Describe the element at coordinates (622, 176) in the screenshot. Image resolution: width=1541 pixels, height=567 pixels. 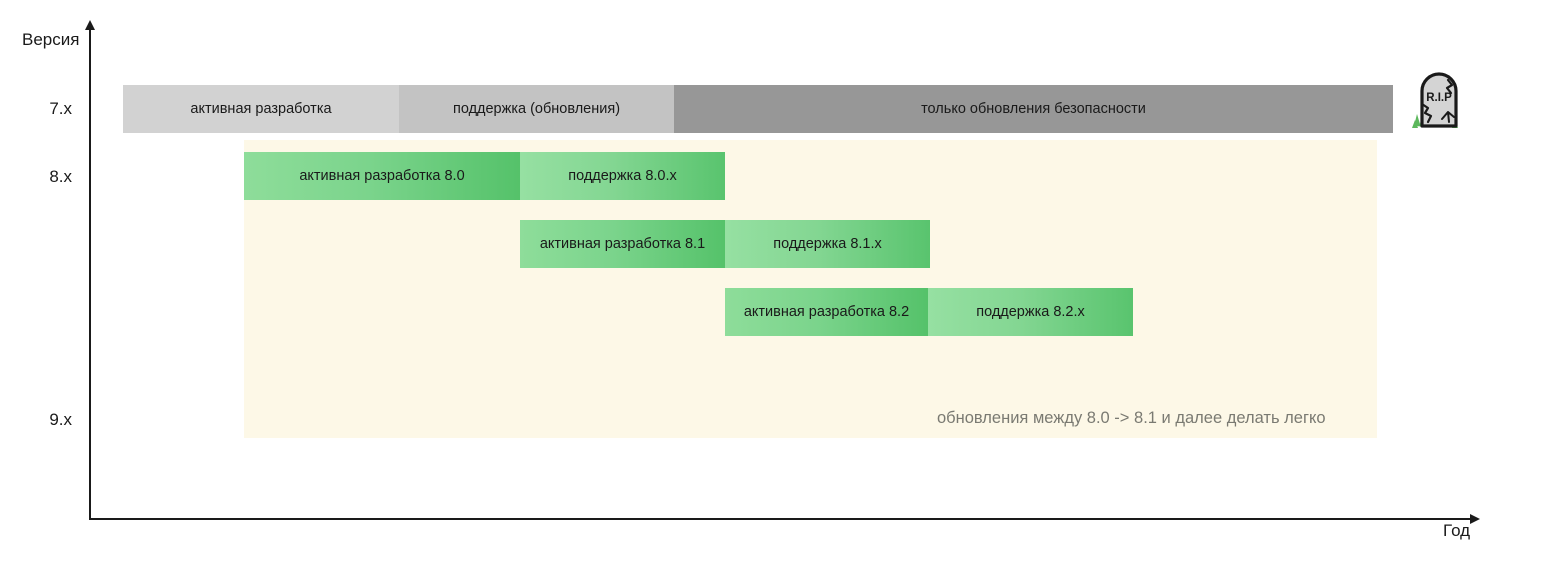
I see `bar-80-support: поддержка 8.0.x` at that location.